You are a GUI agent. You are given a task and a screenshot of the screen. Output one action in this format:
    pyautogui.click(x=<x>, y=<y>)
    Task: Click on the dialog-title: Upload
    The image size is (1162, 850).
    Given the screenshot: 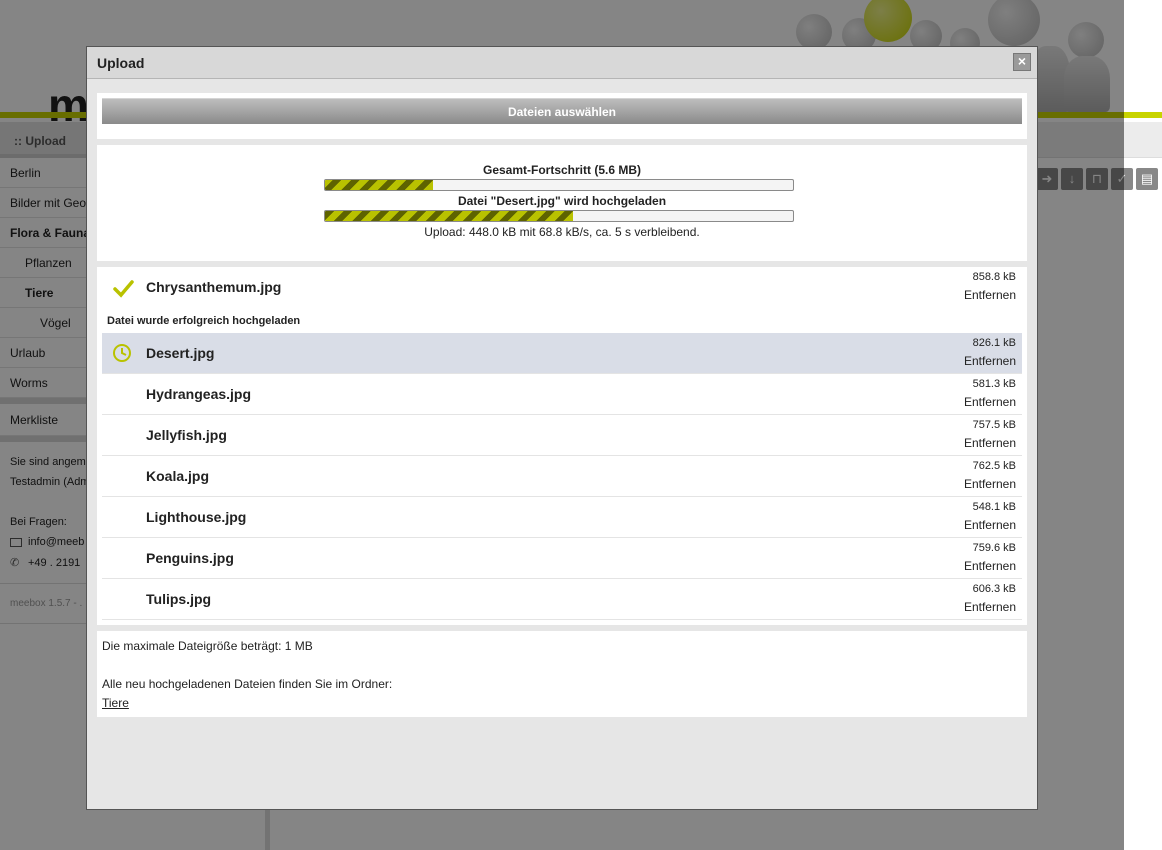 What is the action you would take?
    pyautogui.click(x=121, y=63)
    